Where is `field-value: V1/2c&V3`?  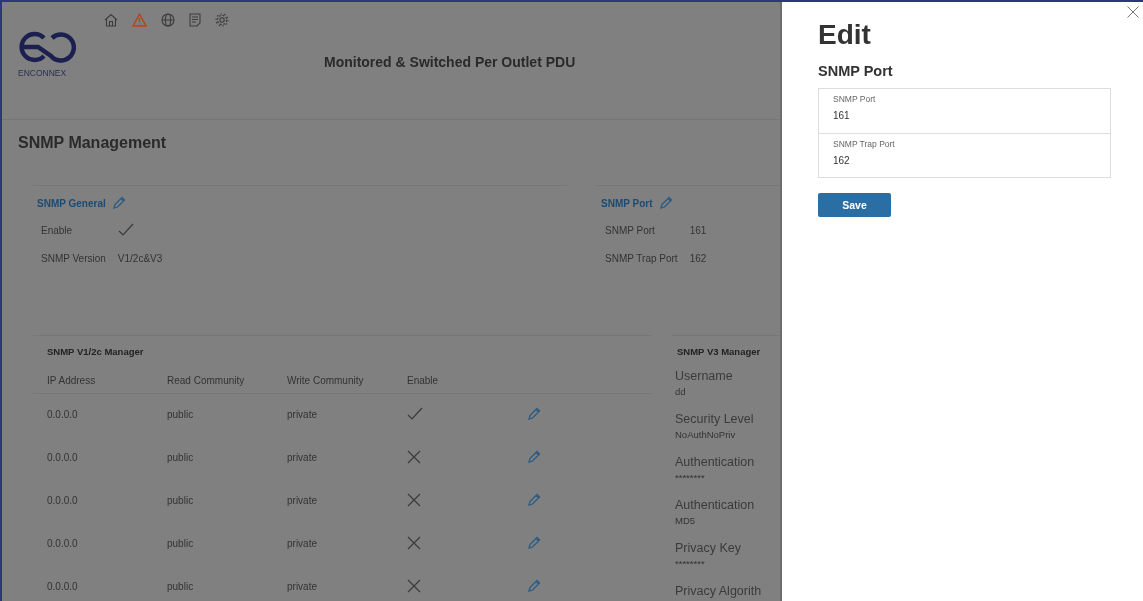
field-value: V1/2c&V3 is located at coordinates (140, 258).